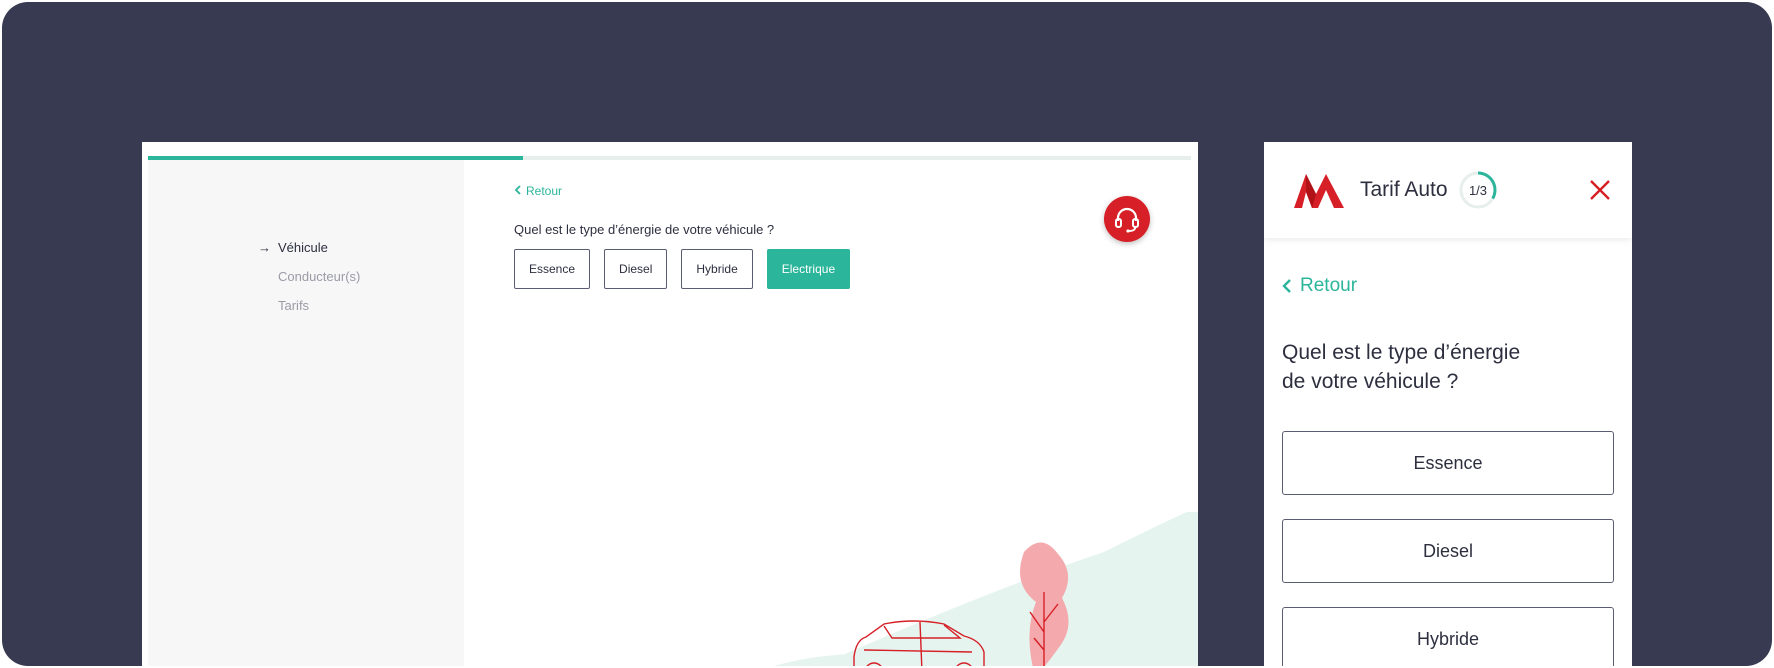 This screenshot has height=668, width=1774. I want to click on sidebar-item-conducteurs: Conducteur(s), so click(319, 276).